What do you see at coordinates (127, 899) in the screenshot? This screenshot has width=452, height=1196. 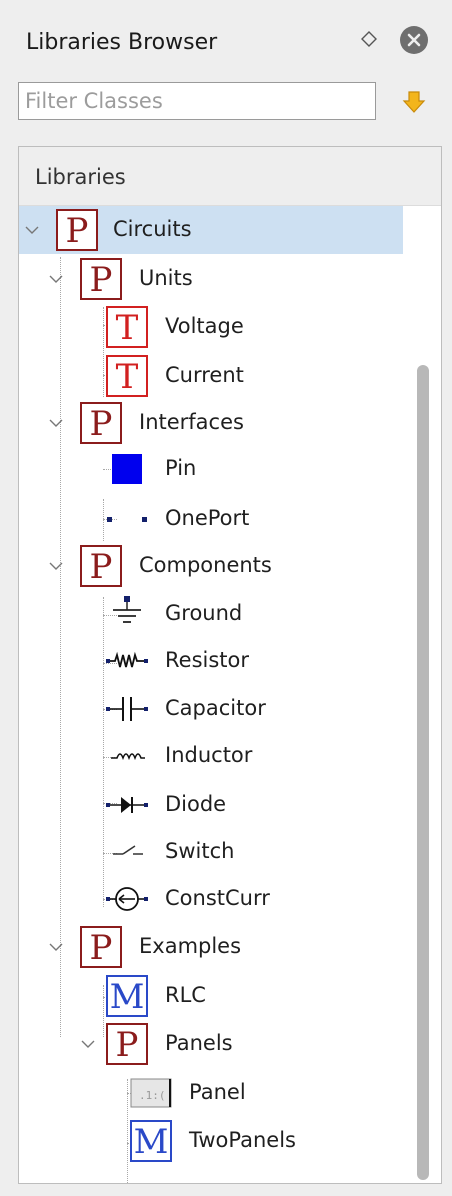 I see `current-source-icon` at bounding box center [127, 899].